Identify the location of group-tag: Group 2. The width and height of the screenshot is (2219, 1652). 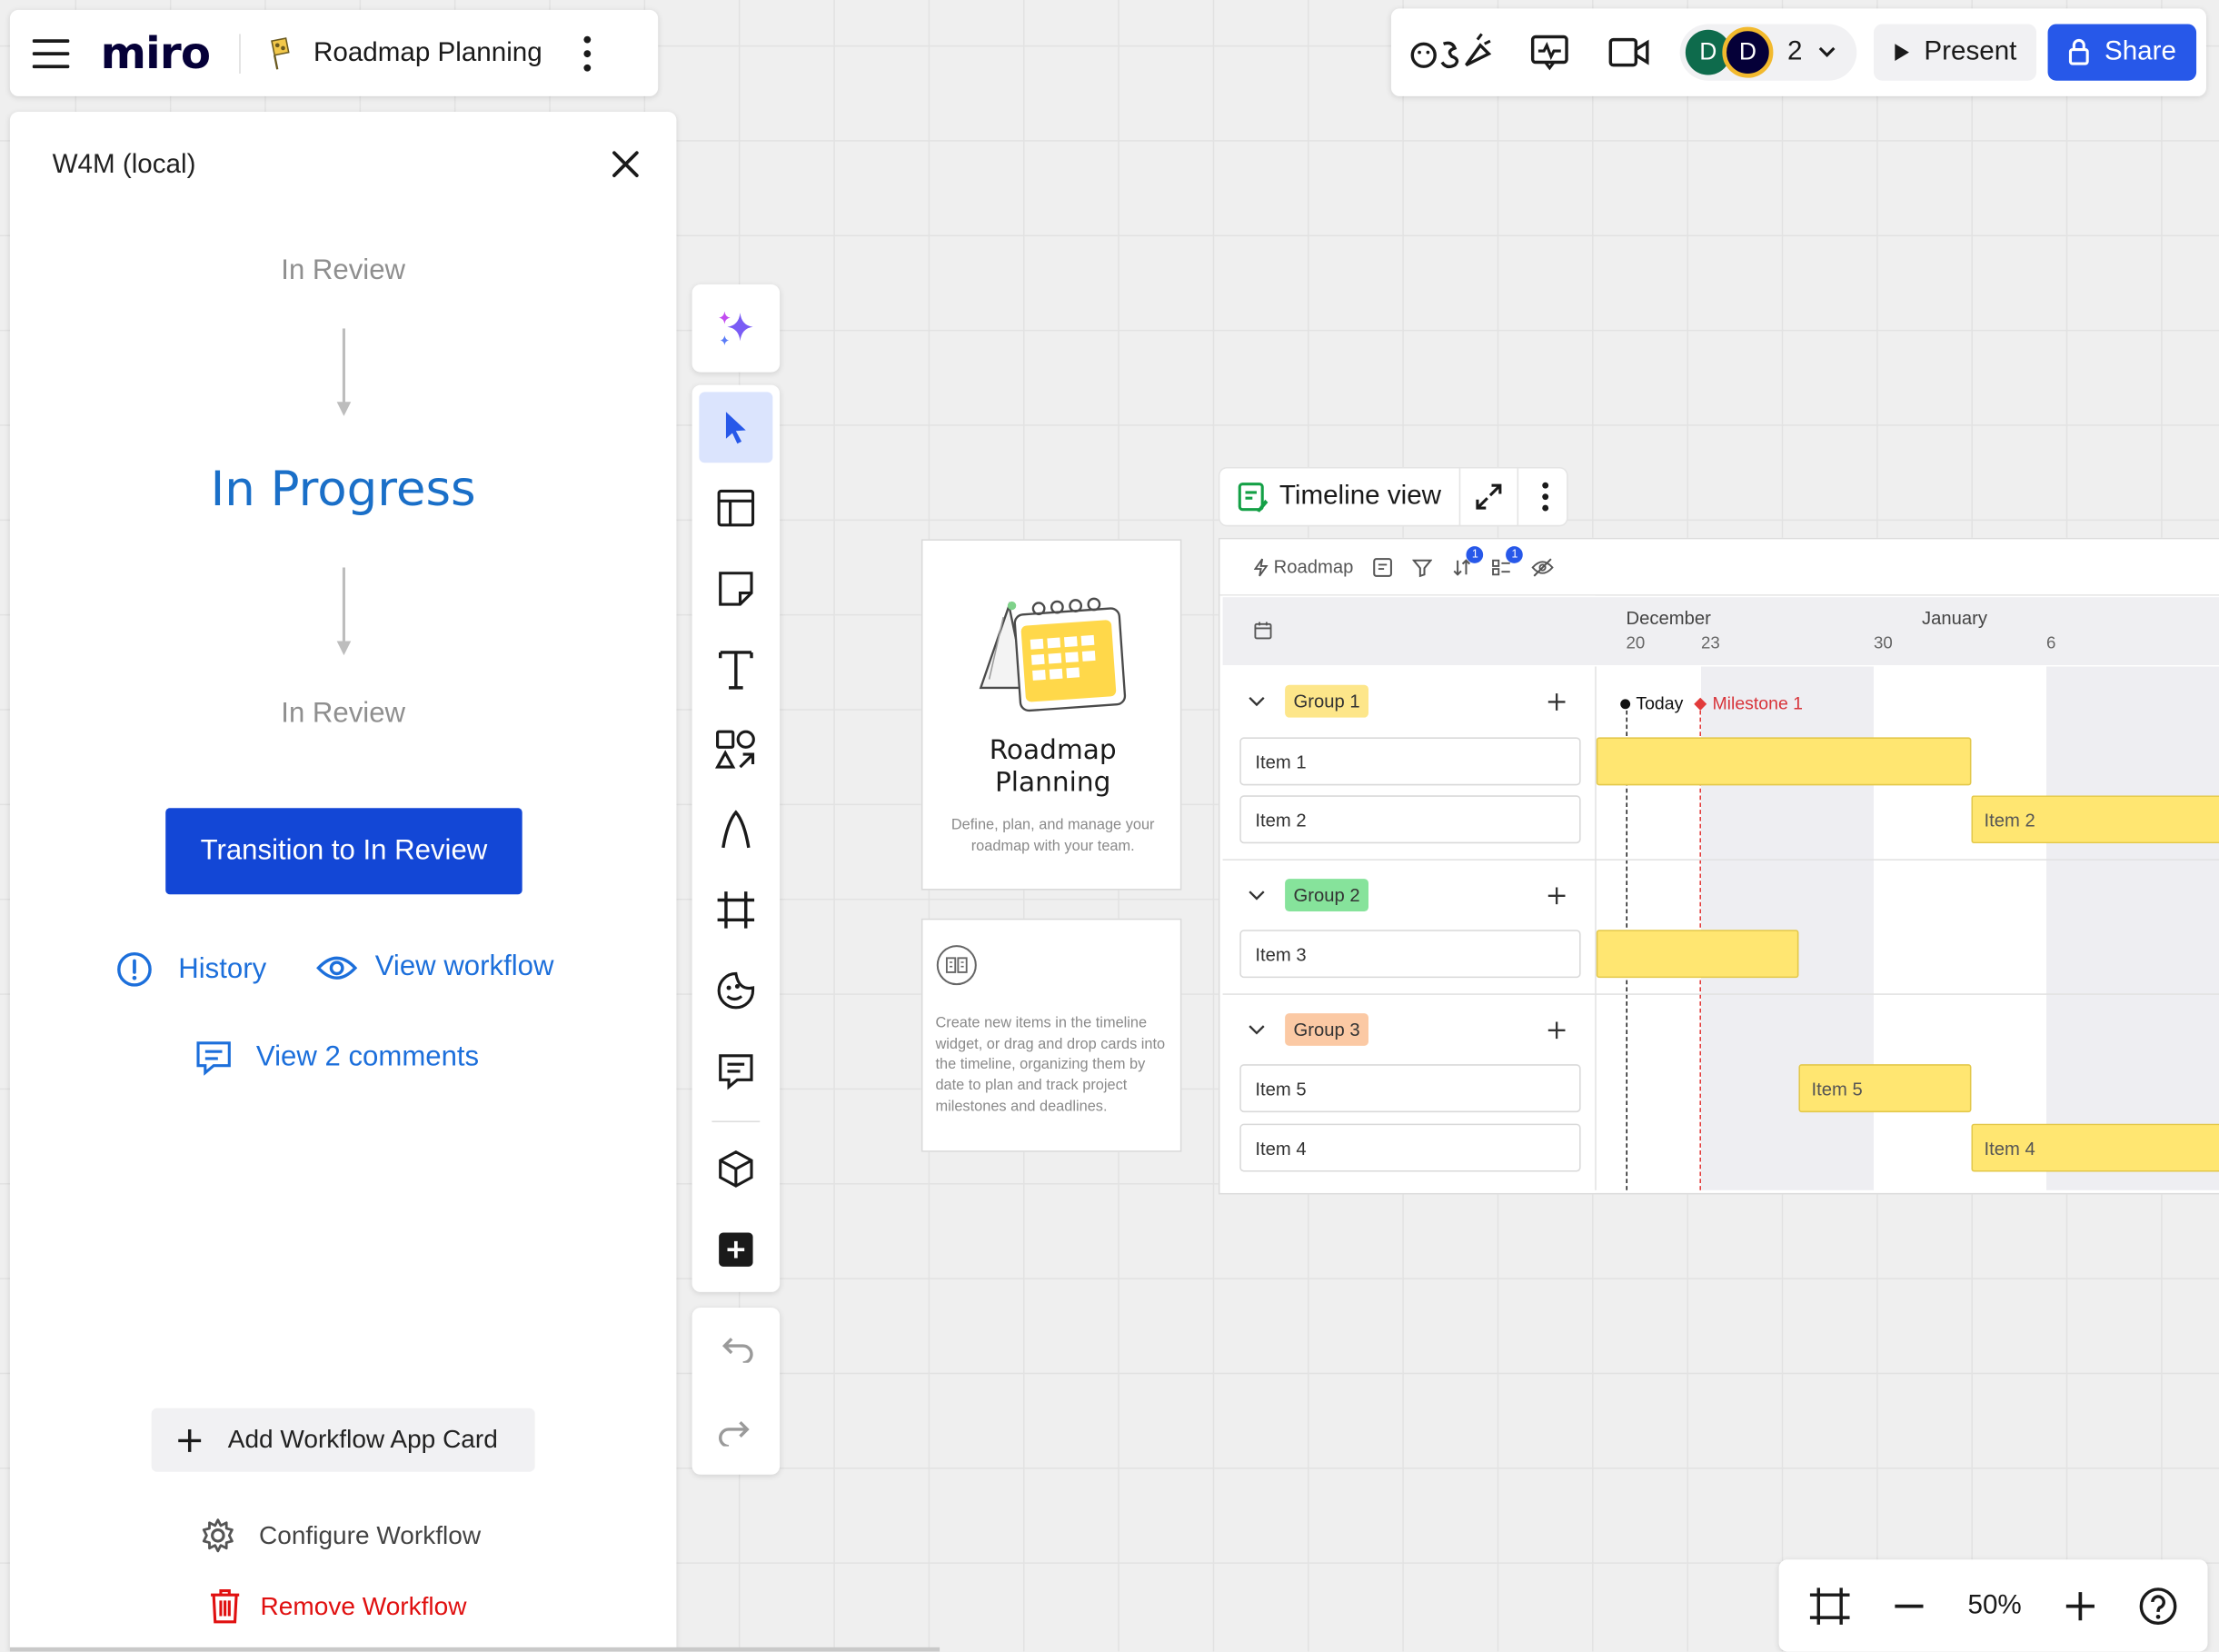
(1326, 895).